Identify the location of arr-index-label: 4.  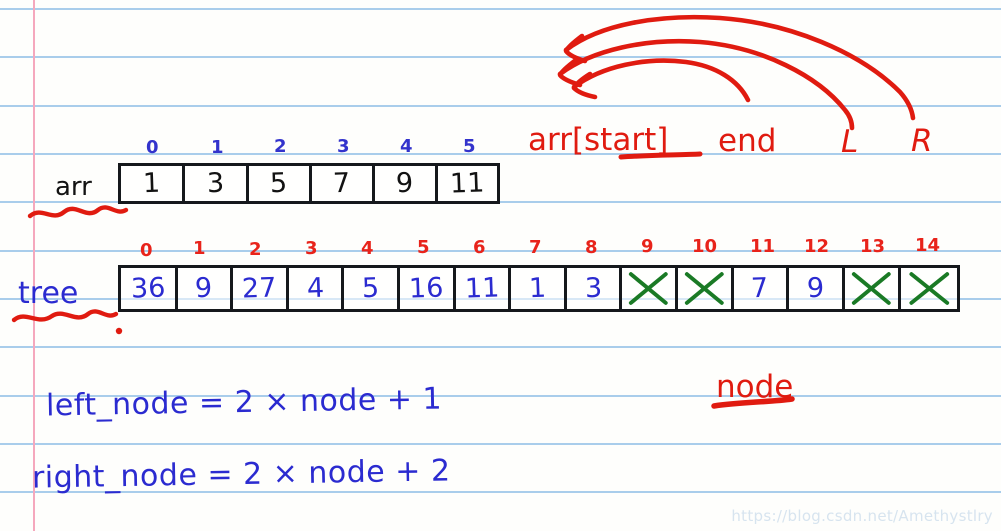
(406, 146).